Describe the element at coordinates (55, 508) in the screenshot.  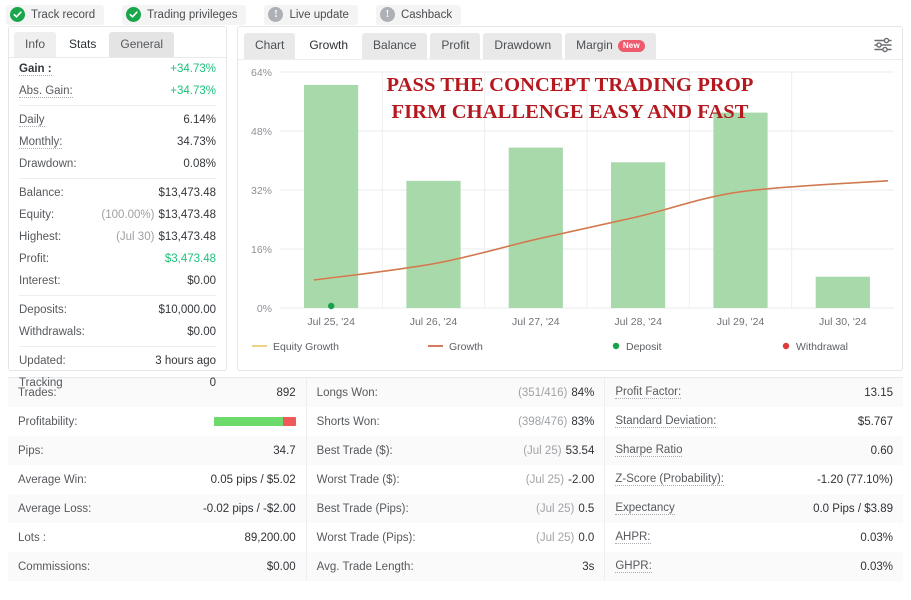
I see `stats-label: Average Loss:` at that location.